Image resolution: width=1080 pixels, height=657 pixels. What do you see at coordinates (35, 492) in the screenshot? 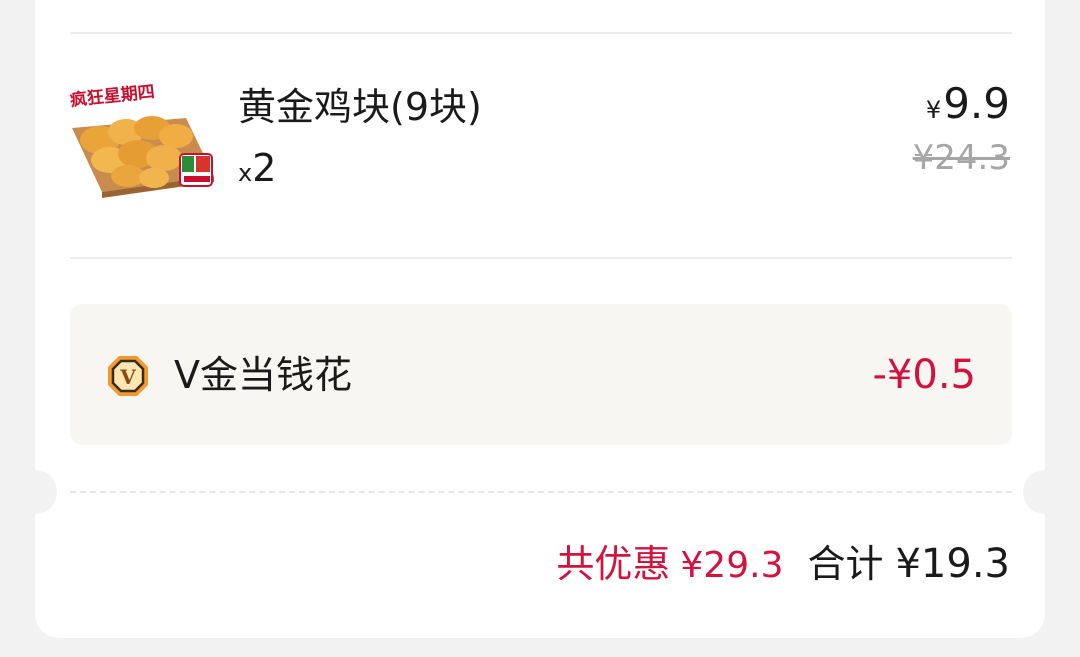
I see `ticket-notch-left` at bounding box center [35, 492].